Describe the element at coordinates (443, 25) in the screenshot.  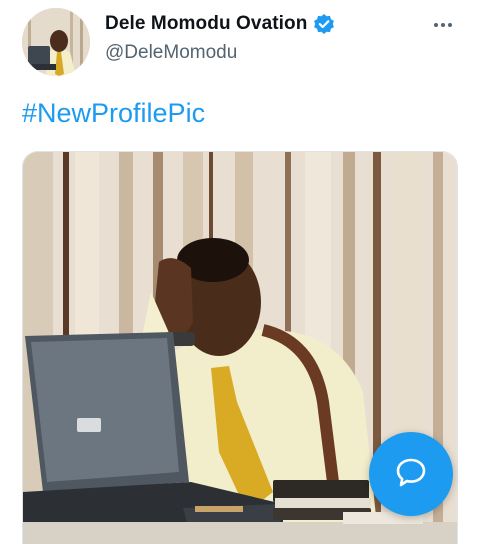
I see `more-options-icon` at that location.